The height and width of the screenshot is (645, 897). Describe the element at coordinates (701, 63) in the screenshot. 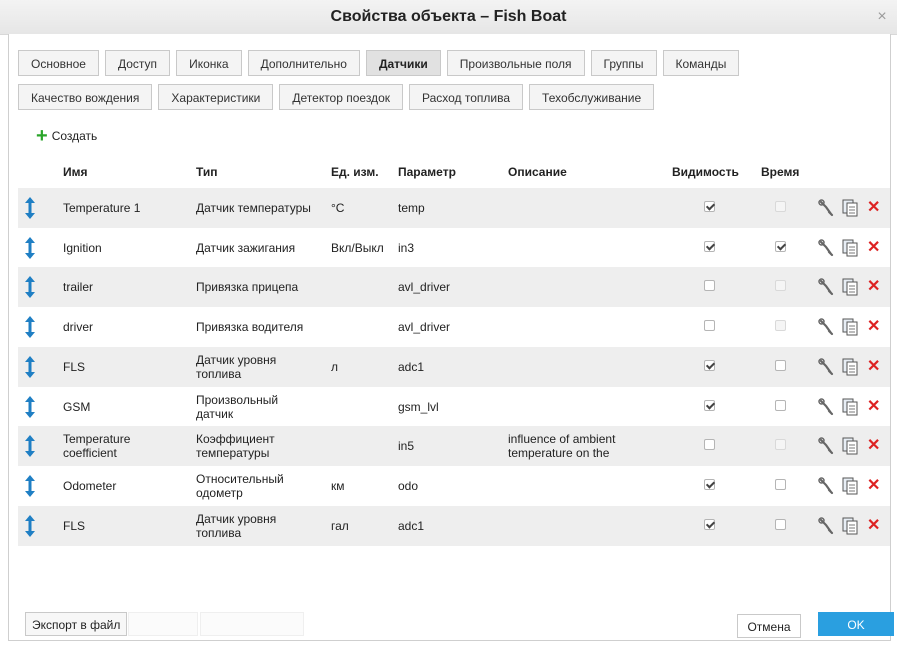

I see `tab-primary-7: Команды` at that location.